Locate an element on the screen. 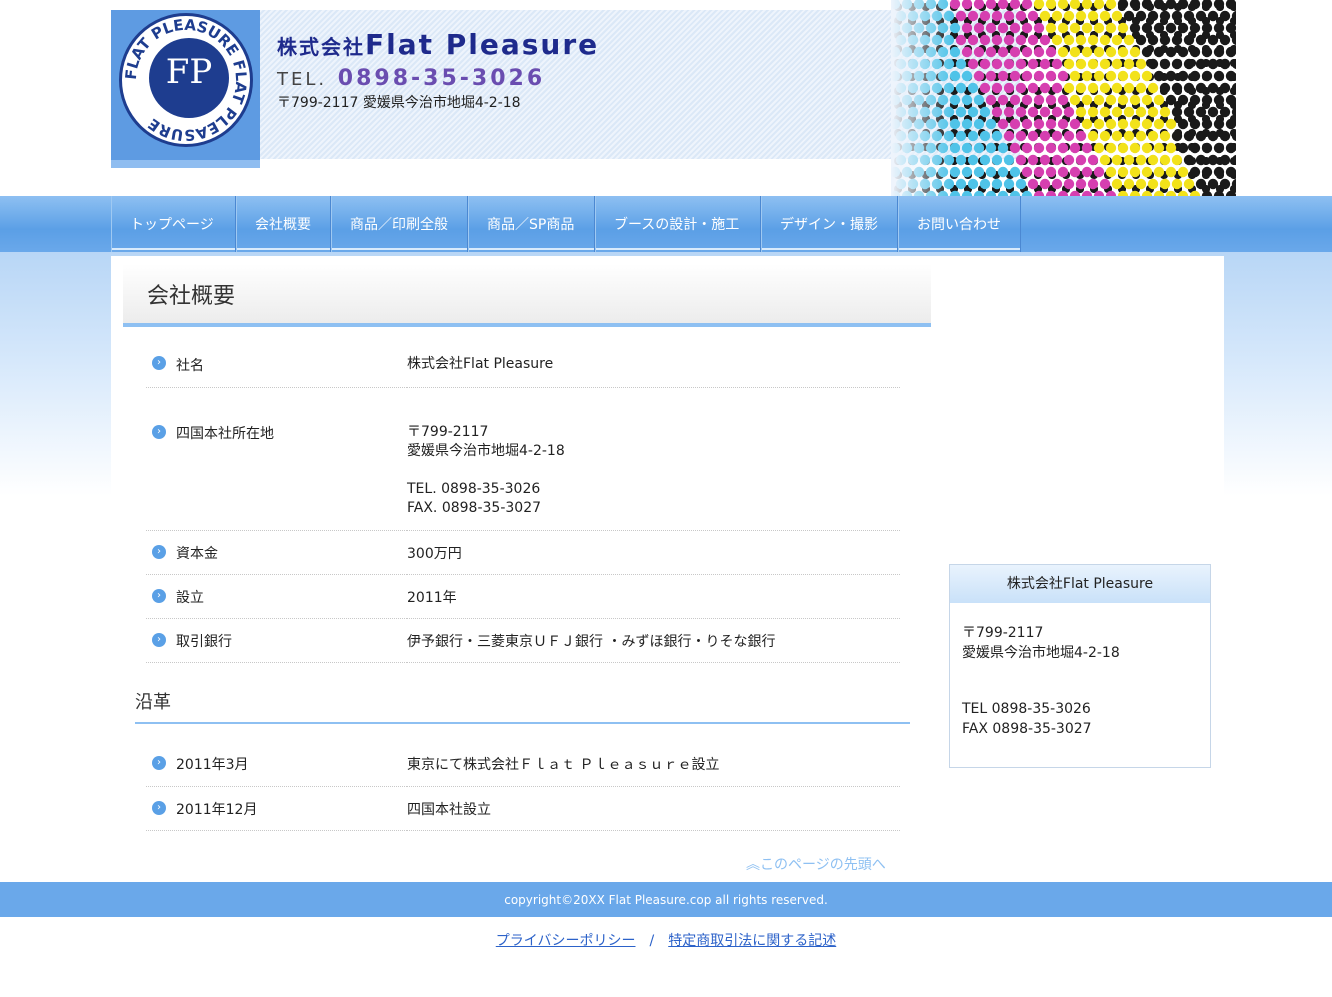 This screenshot has height=997, width=1332. logo-text: FP is located at coordinates (189, 72).